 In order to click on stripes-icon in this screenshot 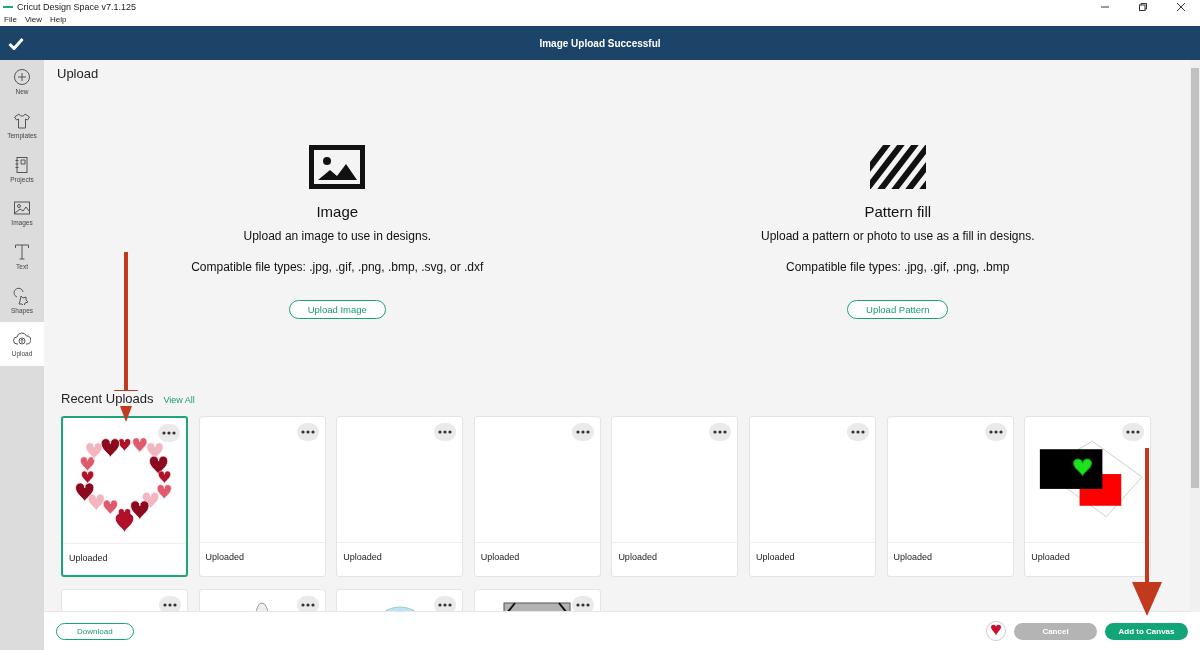, I will do `click(897, 167)`.